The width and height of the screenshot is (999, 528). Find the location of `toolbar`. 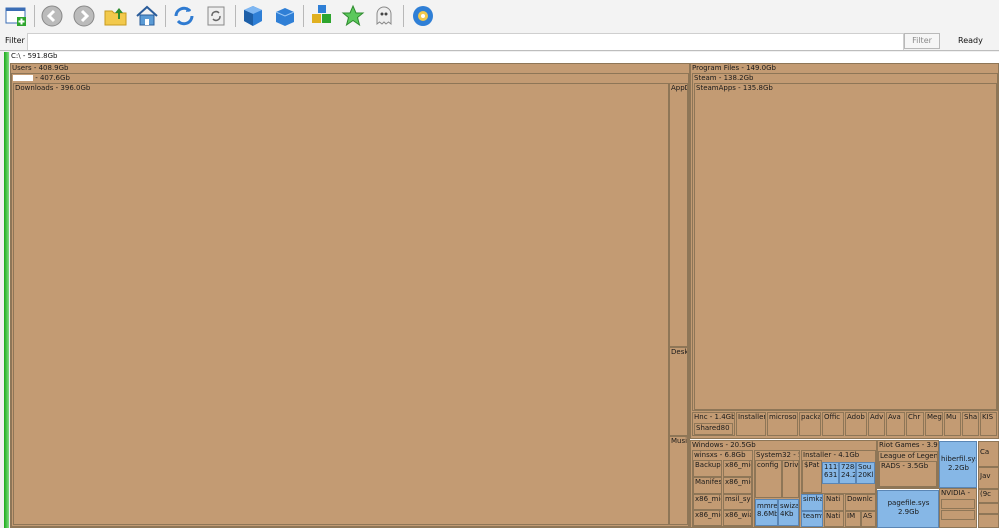

toolbar is located at coordinates (499, 16).